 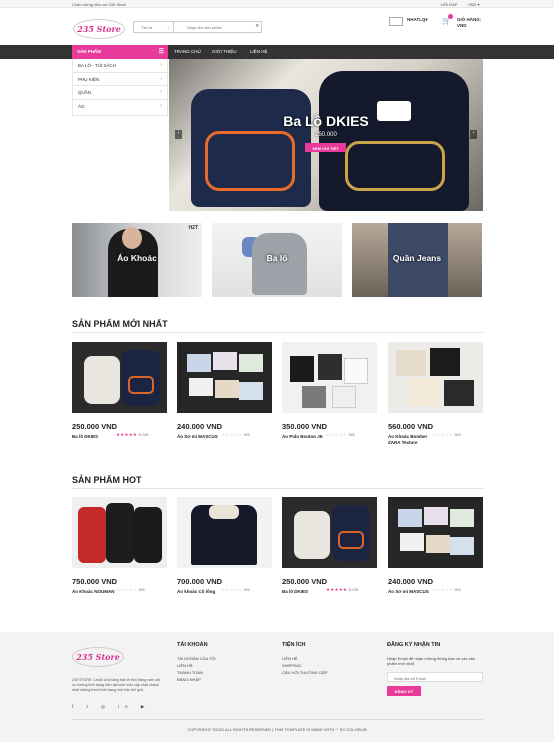 I want to click on cart-label: GIỎ HÀNG: VND, so click(x=469, y=22).